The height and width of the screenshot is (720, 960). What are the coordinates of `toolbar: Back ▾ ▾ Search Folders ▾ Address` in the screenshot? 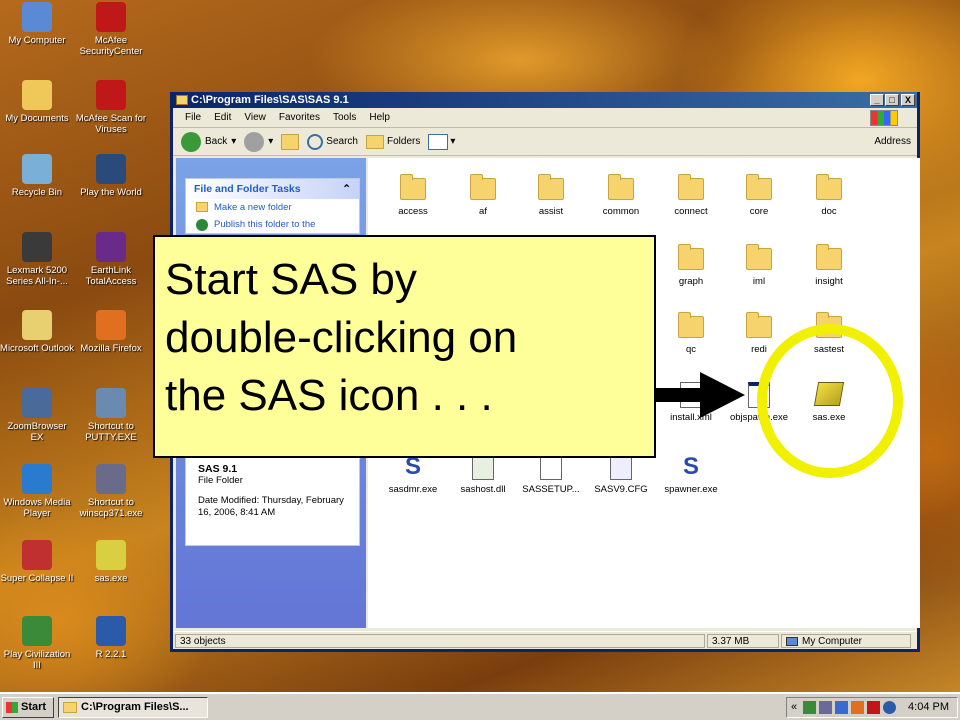 It's located at (545, 142).